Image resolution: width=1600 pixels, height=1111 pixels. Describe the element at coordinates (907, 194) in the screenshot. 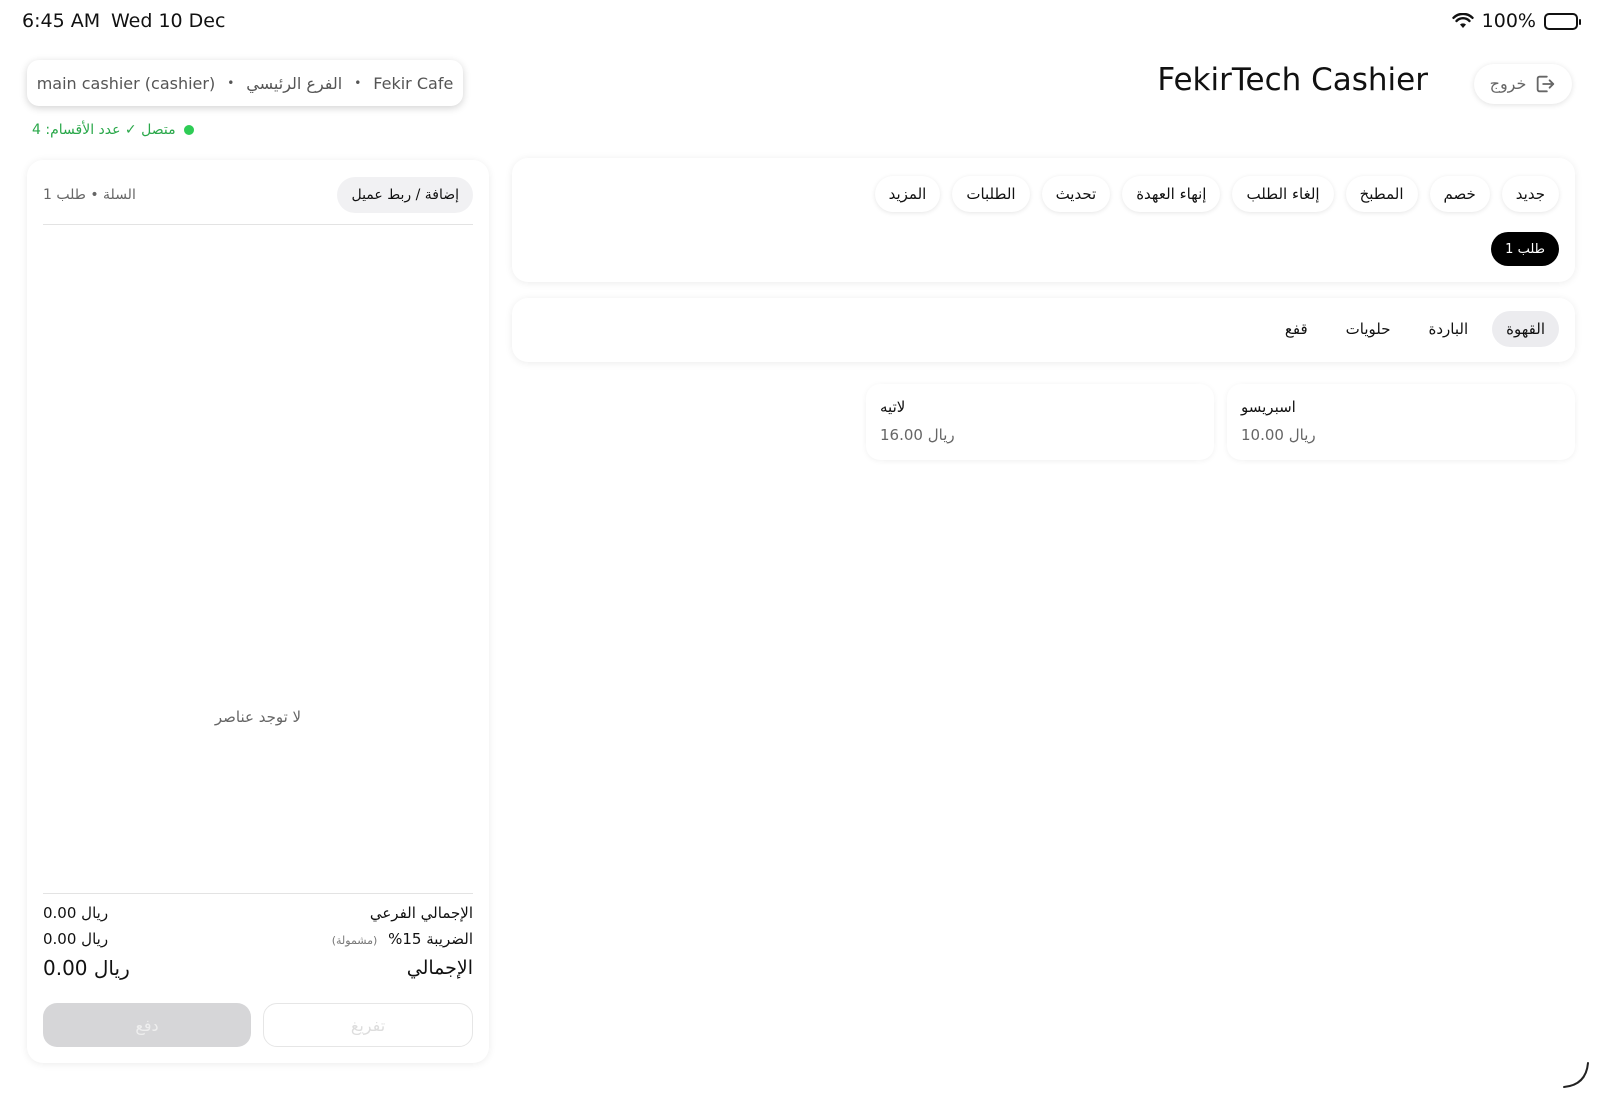

I see `more-button: المزيد` at that location.